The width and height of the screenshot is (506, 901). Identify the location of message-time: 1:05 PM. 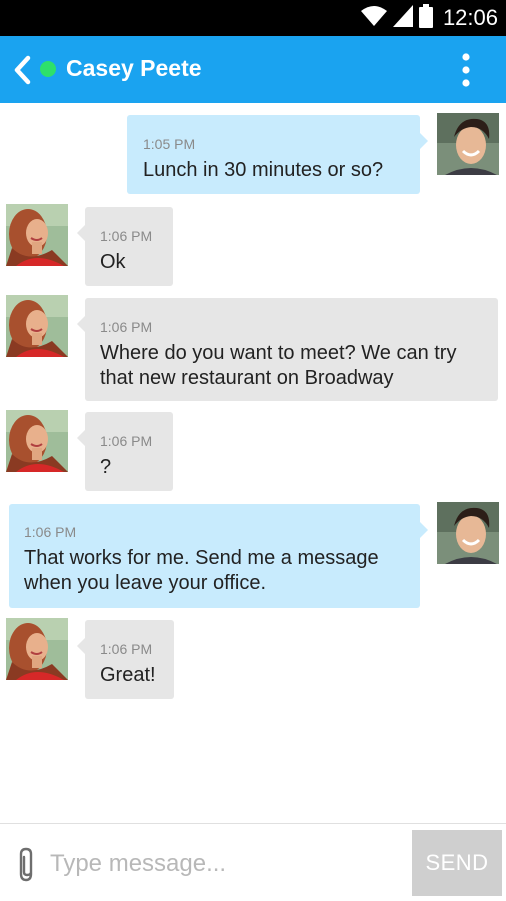
(169, 144).